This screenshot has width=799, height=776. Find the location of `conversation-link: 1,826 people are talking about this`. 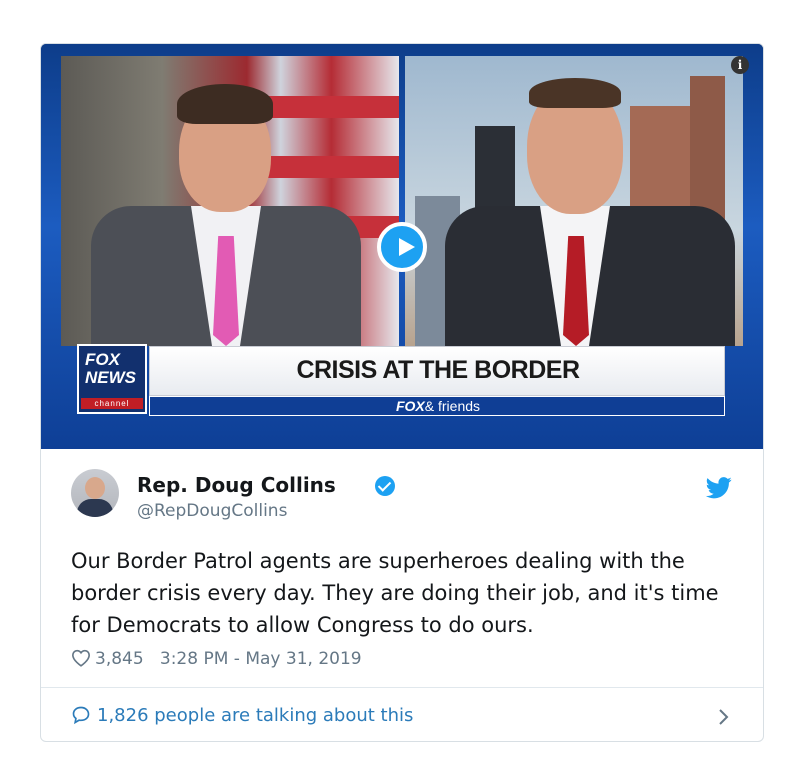

conversation-link: 1,826 people are talking about this is located at coordinates (242, 715).